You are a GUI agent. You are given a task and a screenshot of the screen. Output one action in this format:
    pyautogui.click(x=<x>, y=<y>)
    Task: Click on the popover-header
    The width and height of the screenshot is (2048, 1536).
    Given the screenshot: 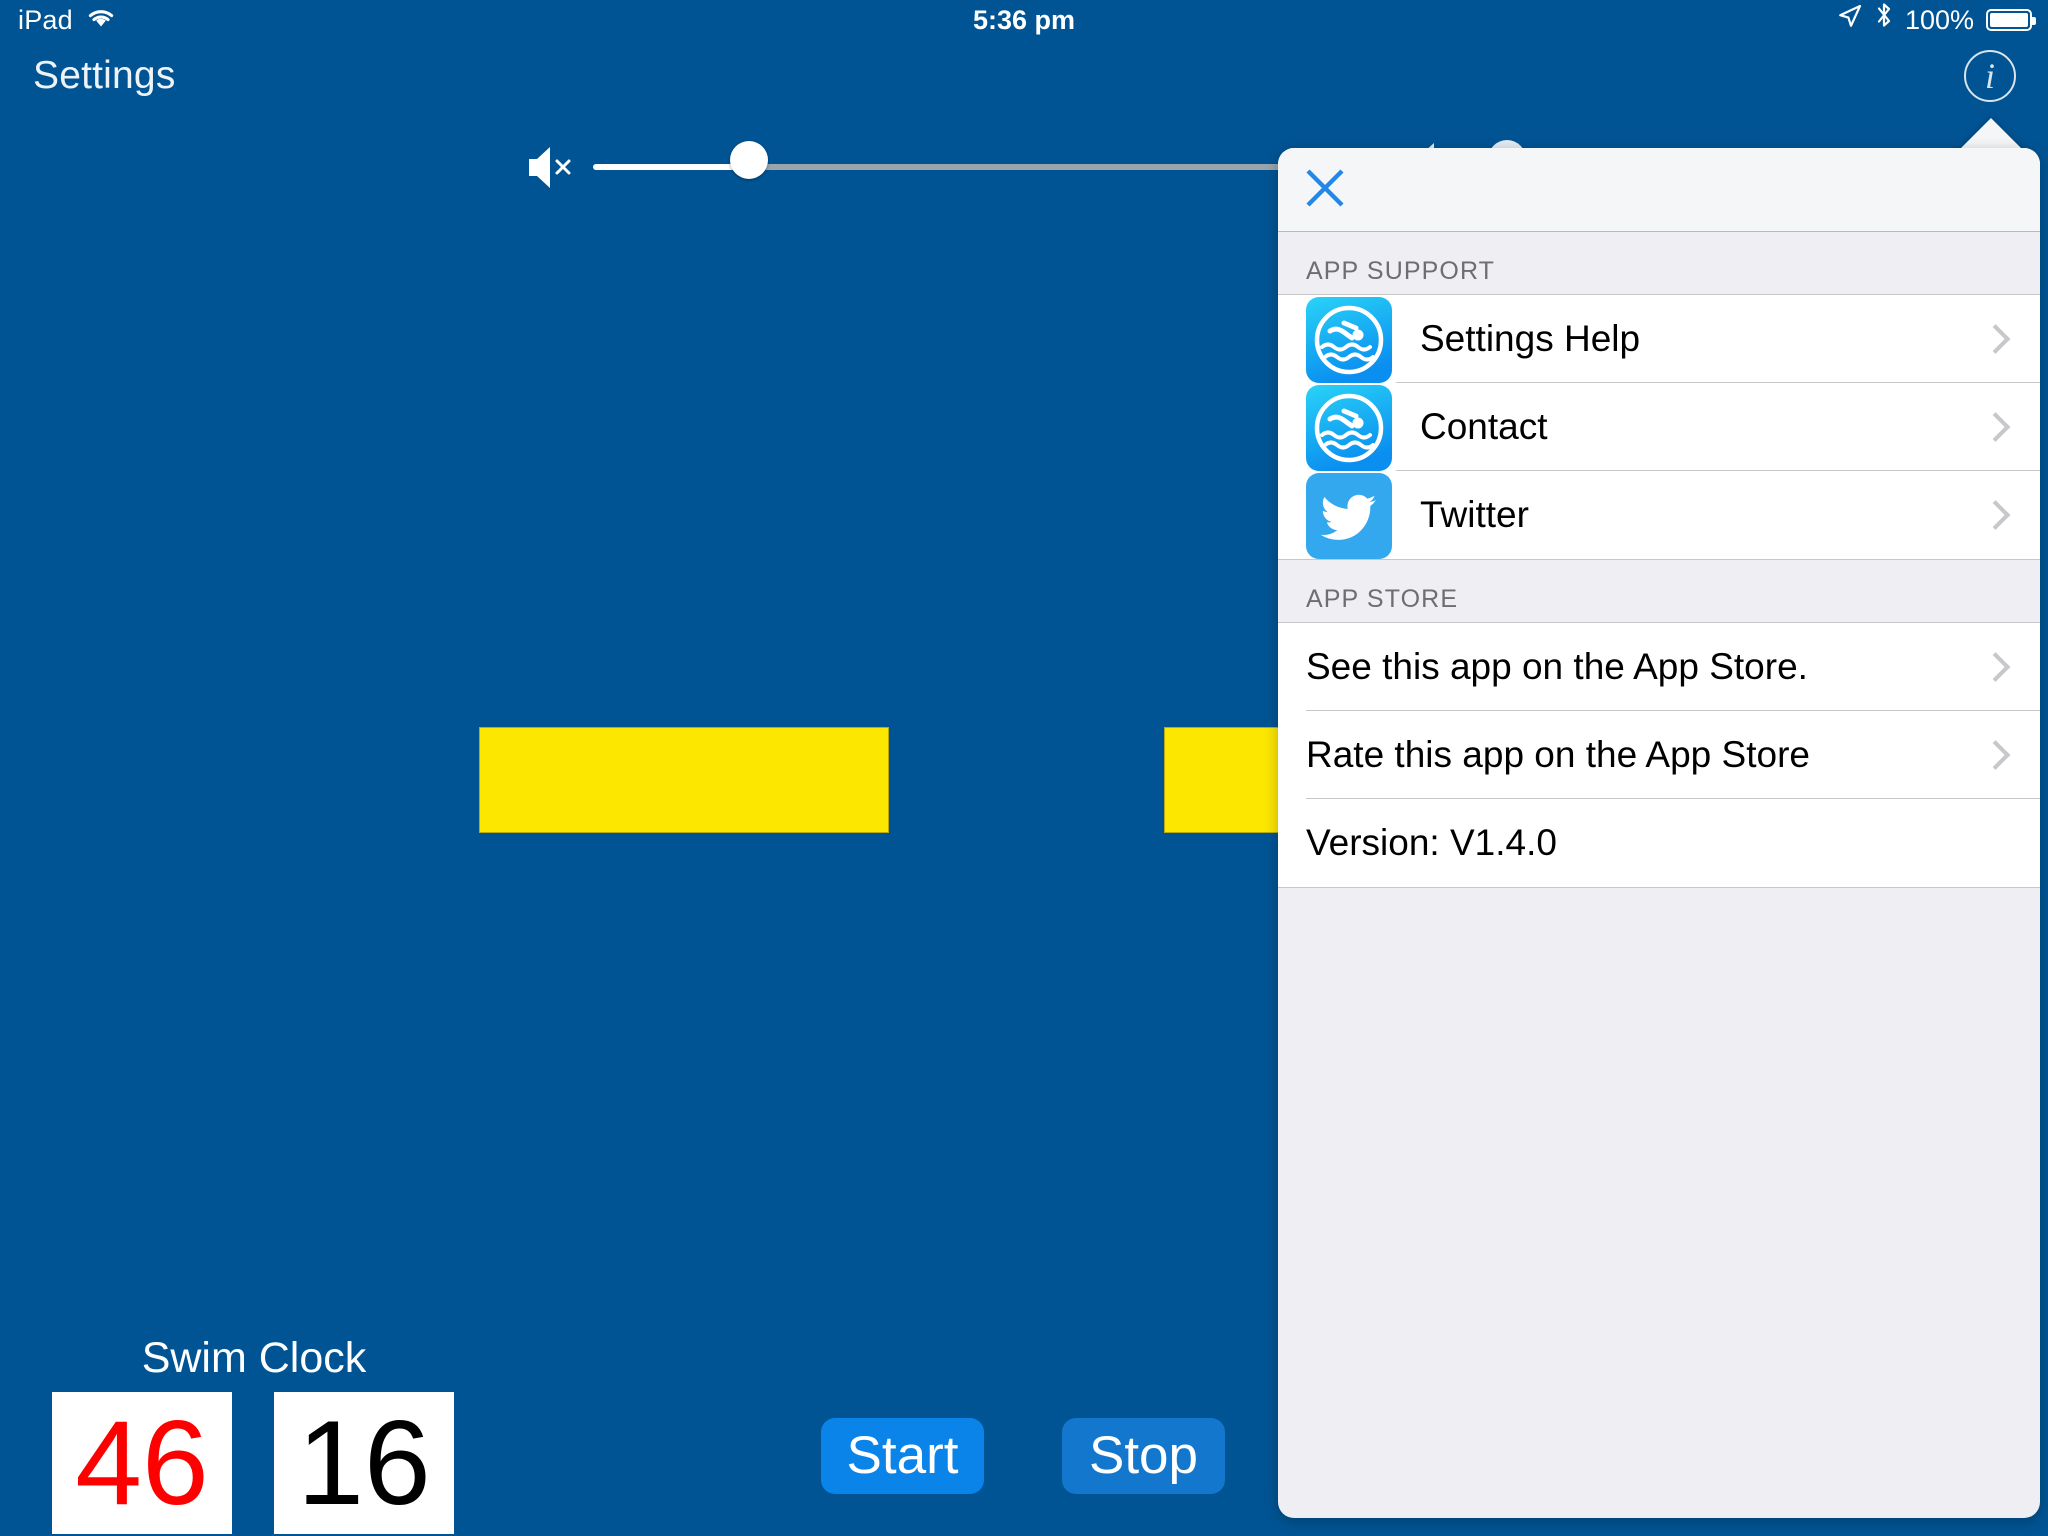 What is the action you would take?
    pyautogui.click(x=1659, y=190)
    